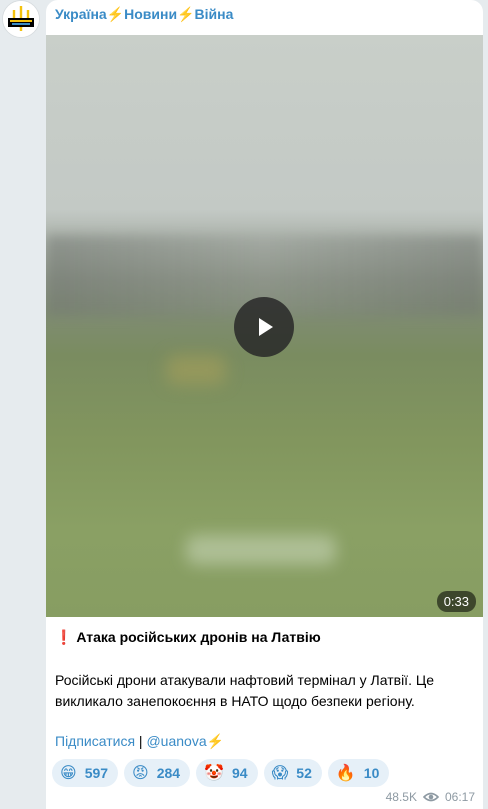 This screenshot has height=809, width=488. I want to click on headline-text: Атака російських дронів на Латвію, so click(198, 637).